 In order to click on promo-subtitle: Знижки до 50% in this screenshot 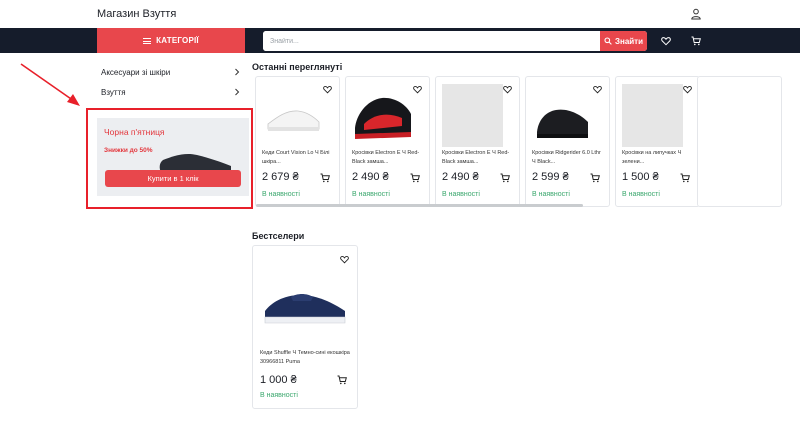, I will do `click(128, 150)`.